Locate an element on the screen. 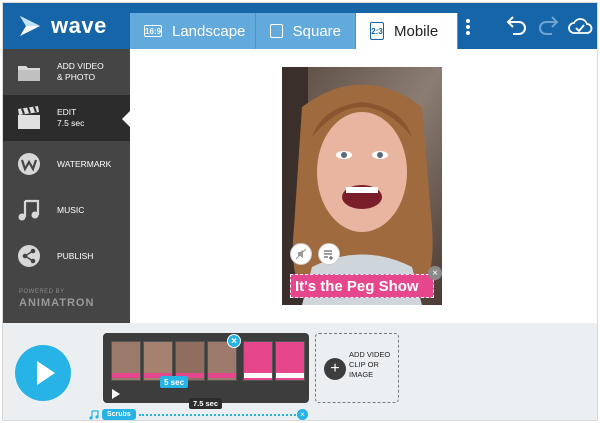 The width and height of the screenshot is (600, 423). add-text-icon is located at coordinates (329, 254).